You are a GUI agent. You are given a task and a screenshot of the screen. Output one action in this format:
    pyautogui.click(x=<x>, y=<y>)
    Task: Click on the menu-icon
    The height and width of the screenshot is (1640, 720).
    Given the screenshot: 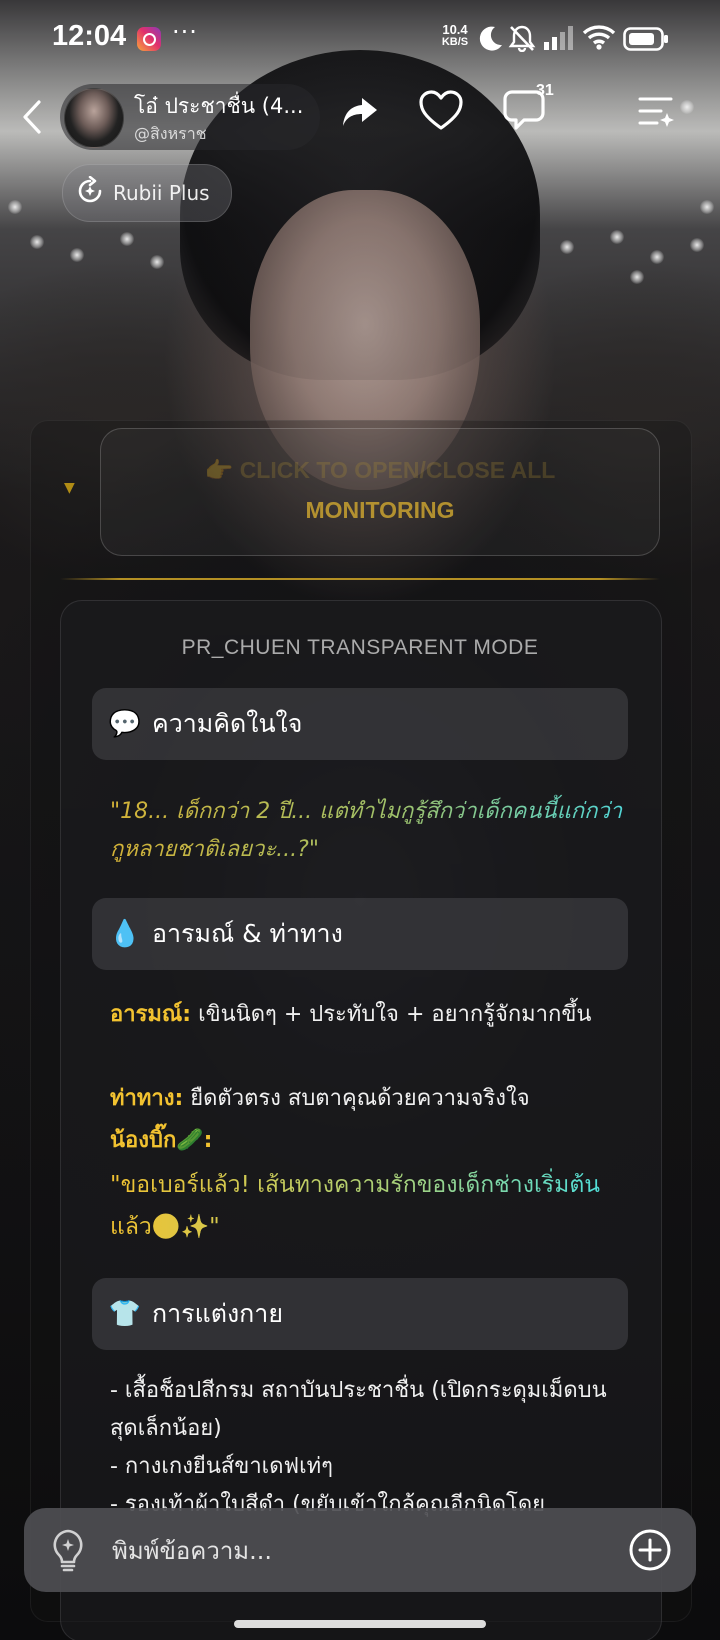 What is the action you would take?
    pyautogui.click(x=656, y=112)
    